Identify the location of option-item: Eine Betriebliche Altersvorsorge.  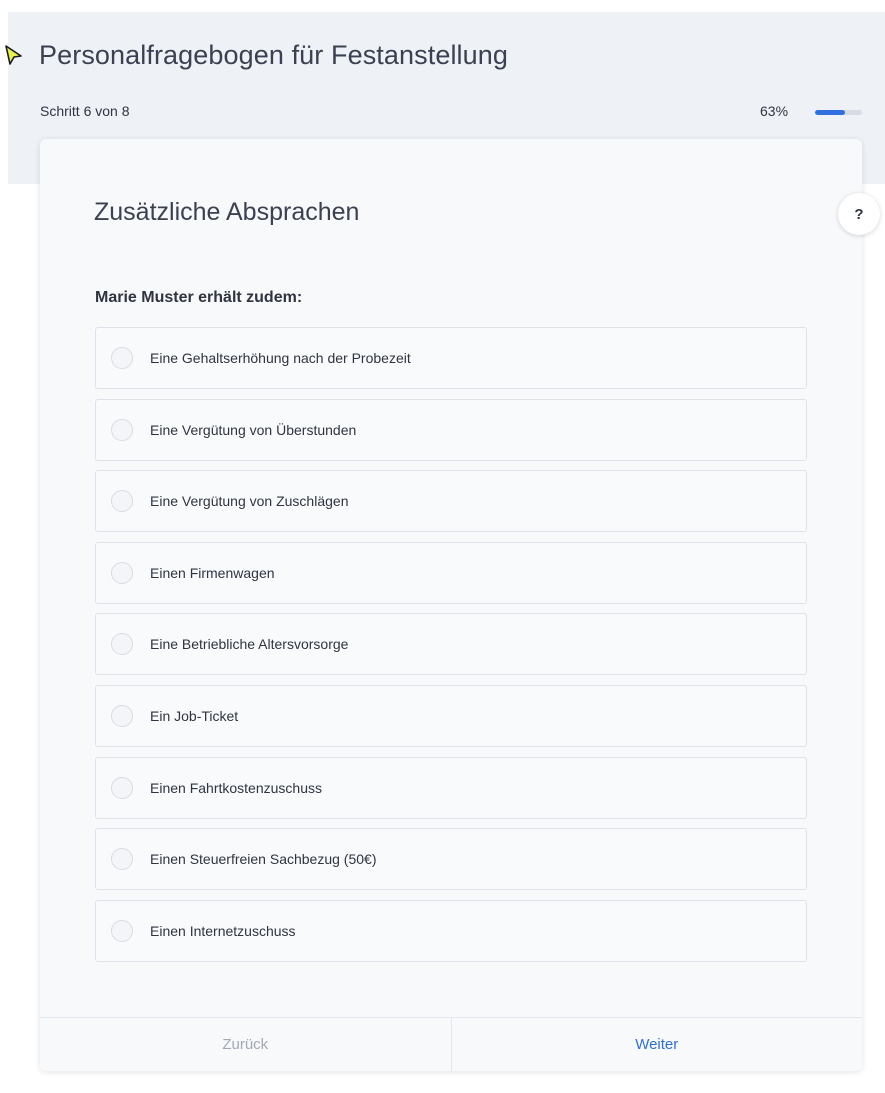
(451, 644).